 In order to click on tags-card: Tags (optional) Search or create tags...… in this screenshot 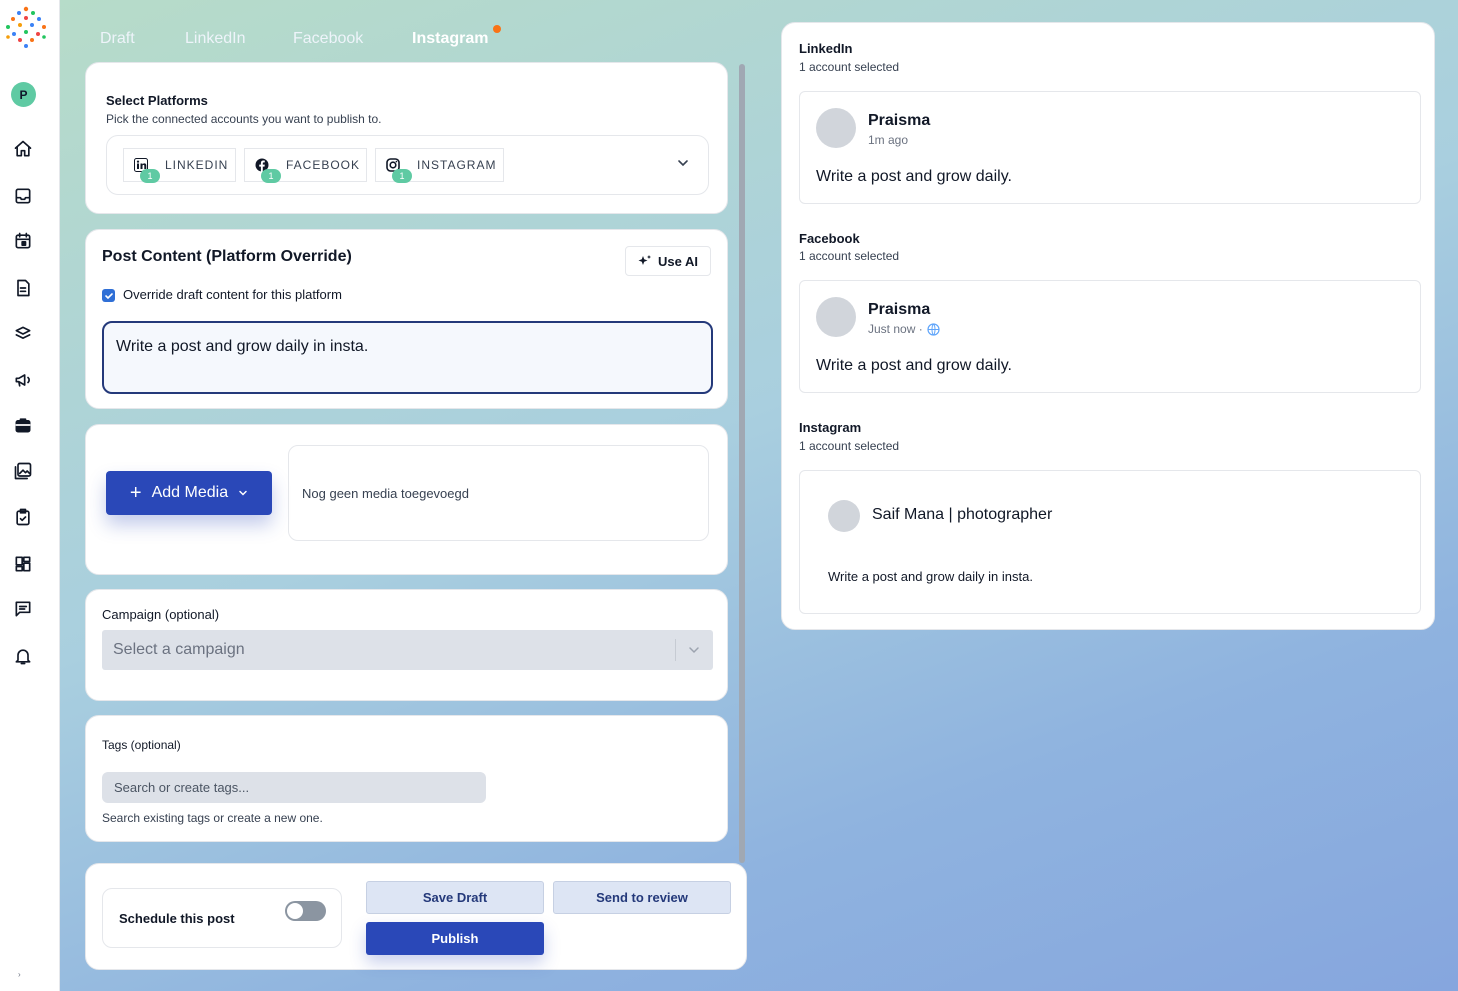, I will do `click(406, 778)`.